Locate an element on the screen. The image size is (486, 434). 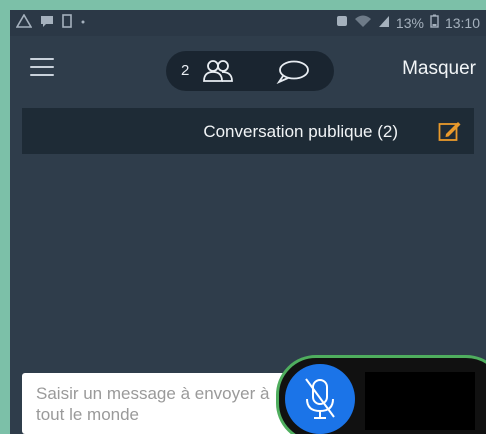
status-bar: 13% 13:10 is located at coordinates (248, 23).